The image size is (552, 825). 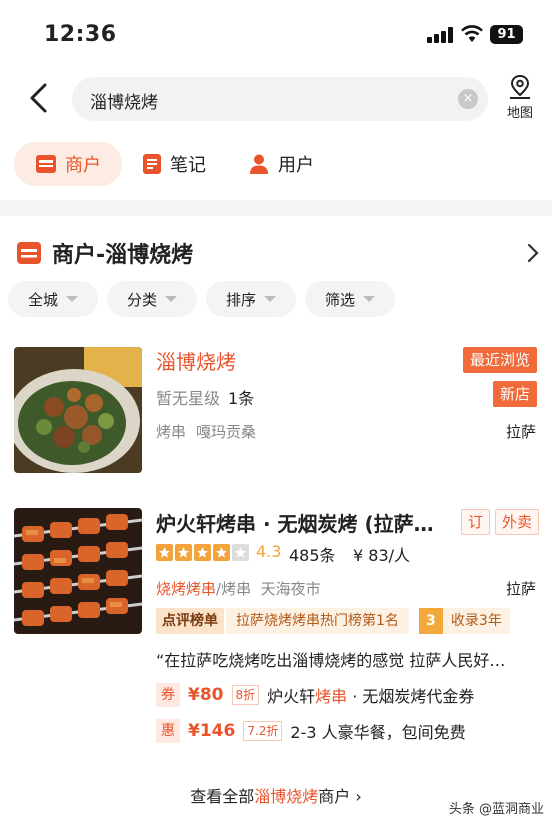 I want to click on star-rating, so click(x=203, y=552).